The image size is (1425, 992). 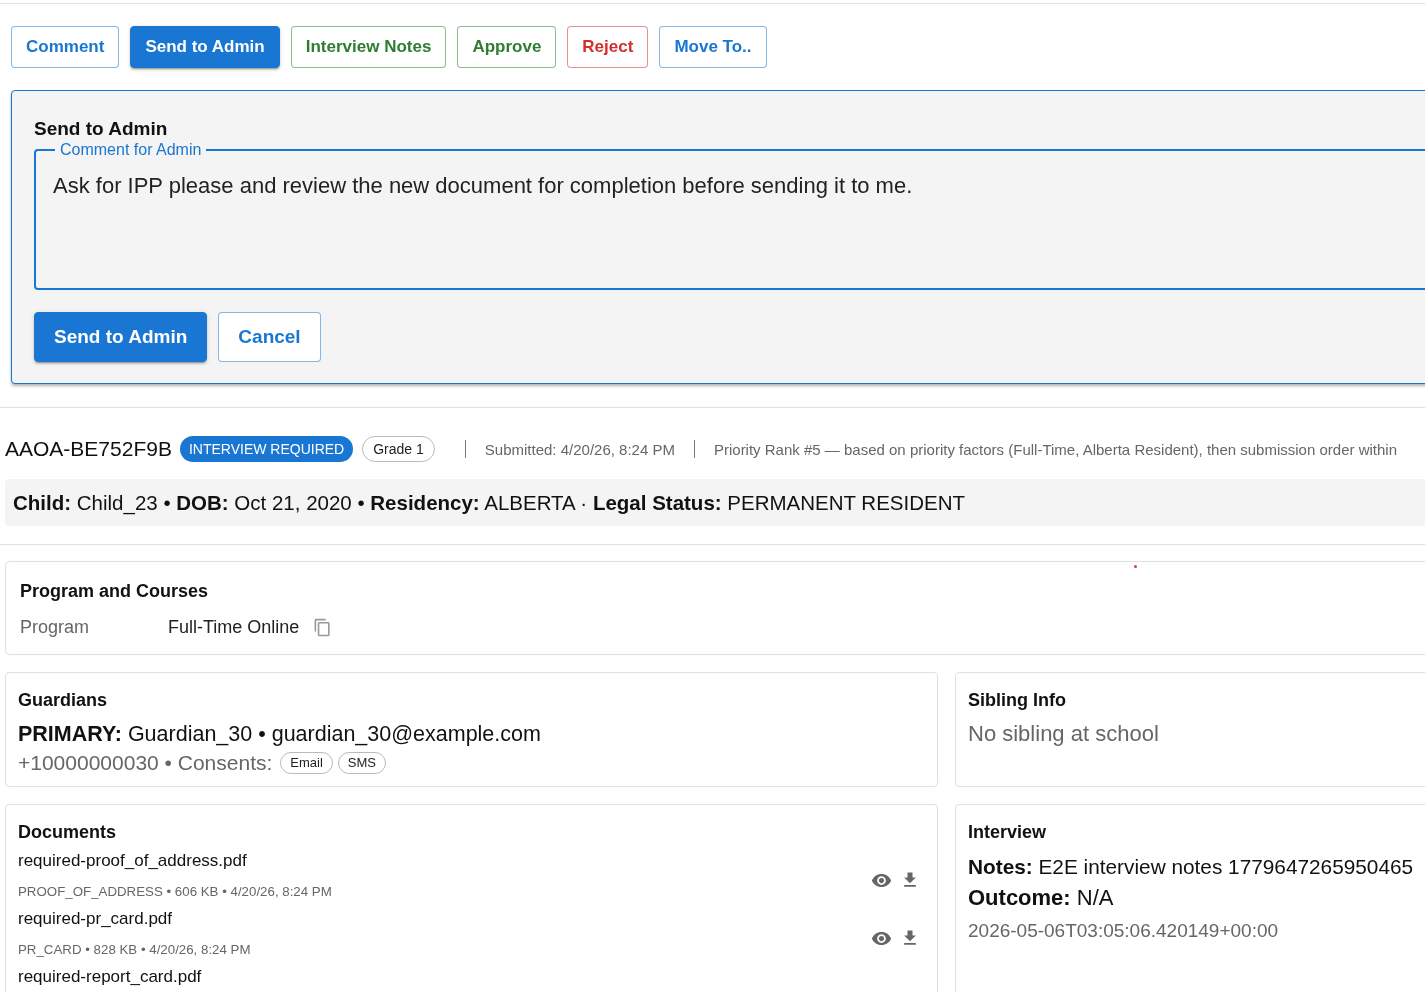 I want to click on sibling-text: No sibling at school, so click(x=1064, y=734).